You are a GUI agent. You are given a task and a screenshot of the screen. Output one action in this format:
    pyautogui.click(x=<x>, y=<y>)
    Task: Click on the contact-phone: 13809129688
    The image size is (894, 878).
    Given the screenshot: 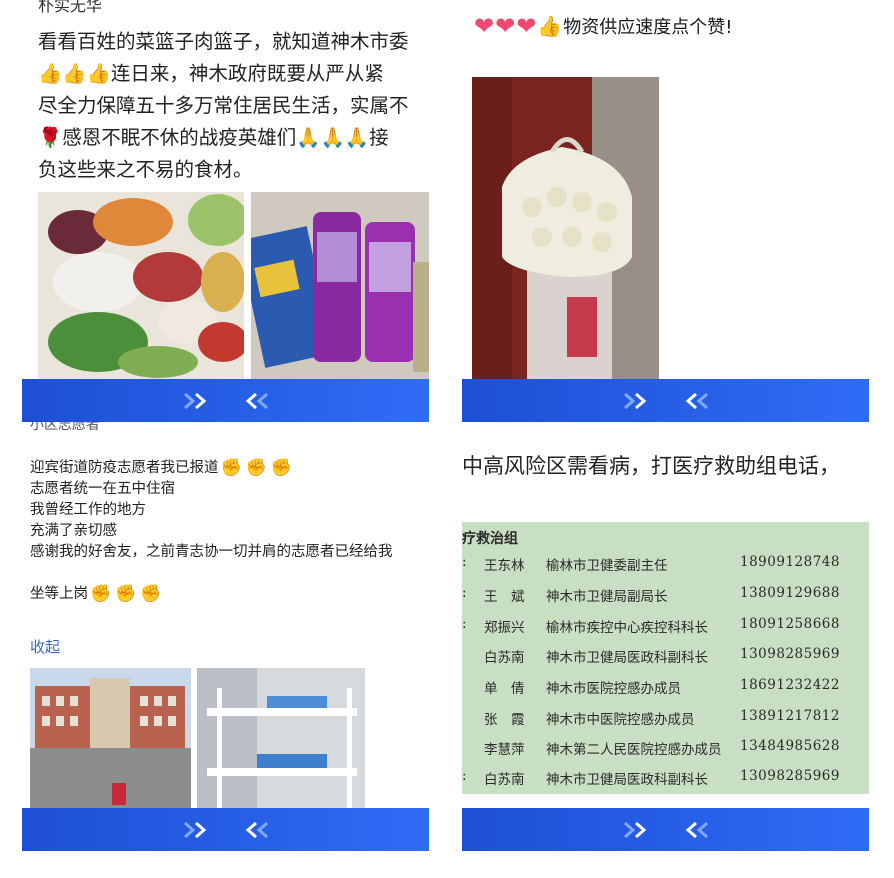 What is the action you would take?
    pyautogui.click(x=800, y=593)
    